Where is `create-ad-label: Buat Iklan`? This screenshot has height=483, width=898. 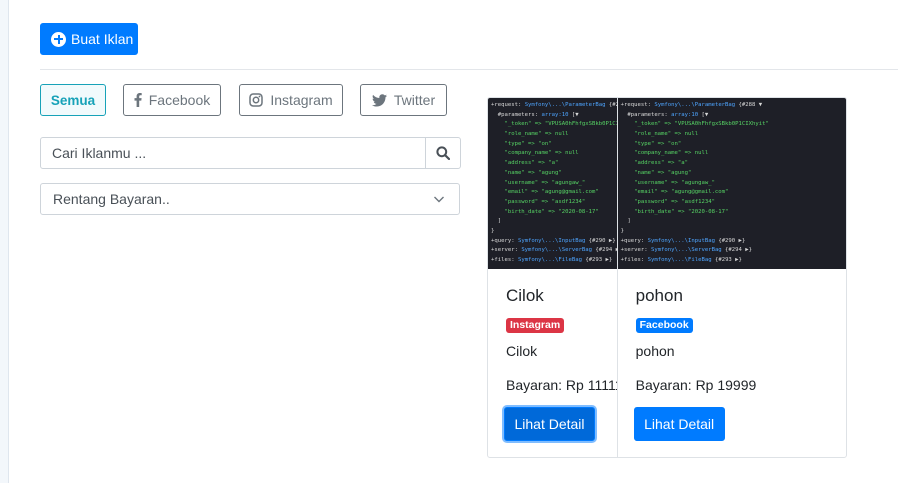
create-ad-label: Buat Iklan is located at coordinates (102, 39).